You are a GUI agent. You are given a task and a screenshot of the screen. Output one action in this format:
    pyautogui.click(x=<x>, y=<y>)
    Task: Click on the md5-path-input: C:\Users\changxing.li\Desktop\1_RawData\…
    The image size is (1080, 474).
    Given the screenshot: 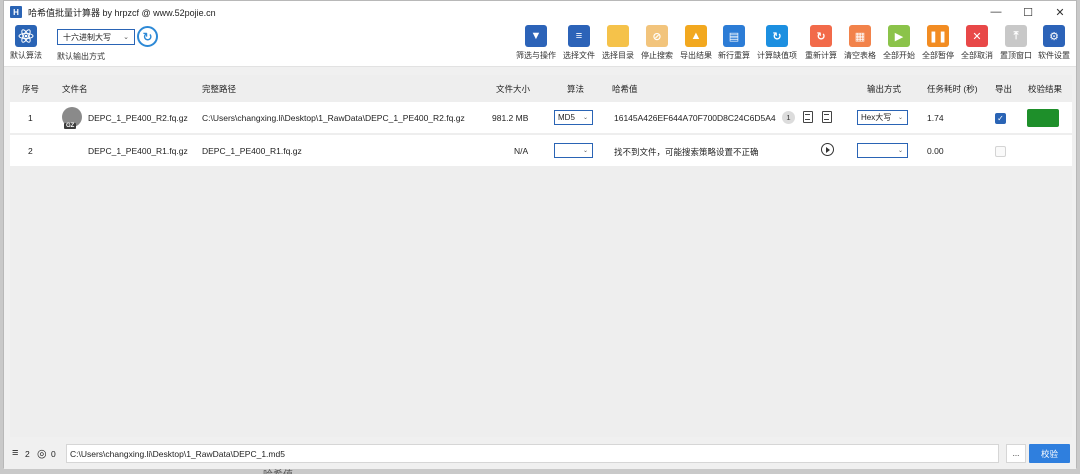 What is the action you would take?
    pyautogui.click(x=532, y=453)
    